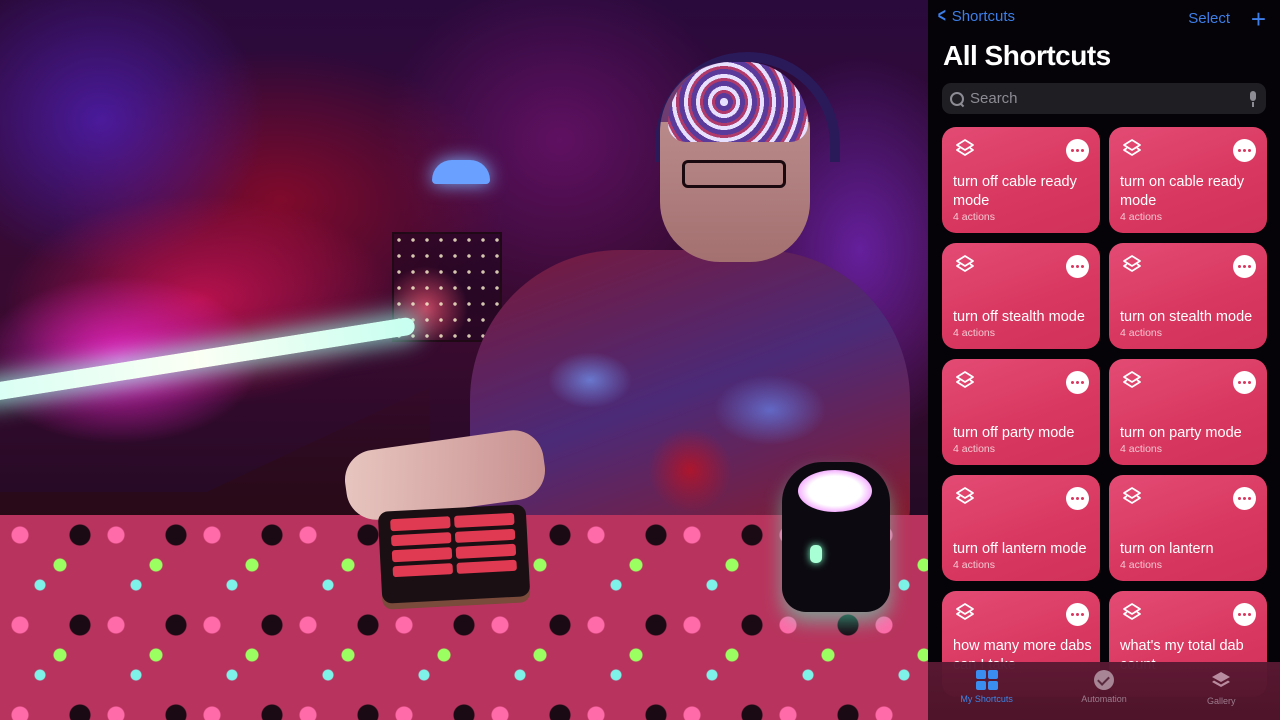  Describe the element at coordinates (1188, 296) in the screenshot. I see `shortcut-card: turn on stealth mode 4 actions` at that location.